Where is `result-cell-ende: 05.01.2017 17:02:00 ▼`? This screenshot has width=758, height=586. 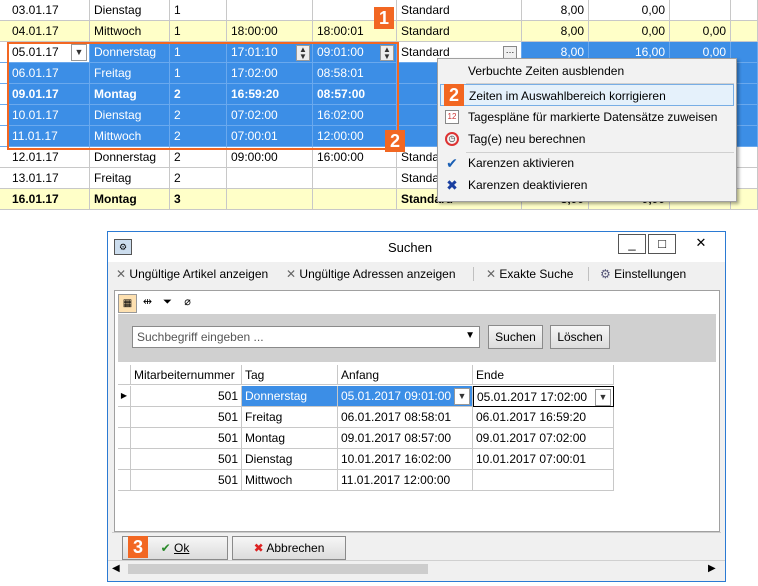 result-cell-ende: 05.01.2017 17:02:00 ▼ is located at coordinates (543, 396).